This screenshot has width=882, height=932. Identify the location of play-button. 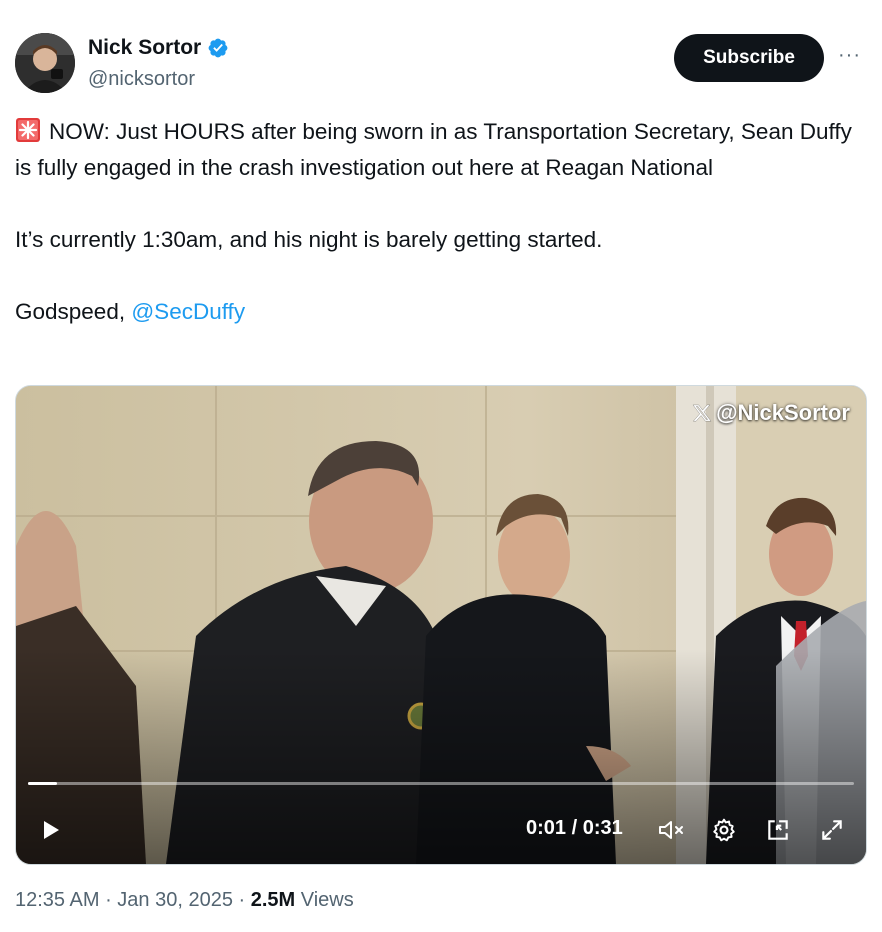
(50, 830).